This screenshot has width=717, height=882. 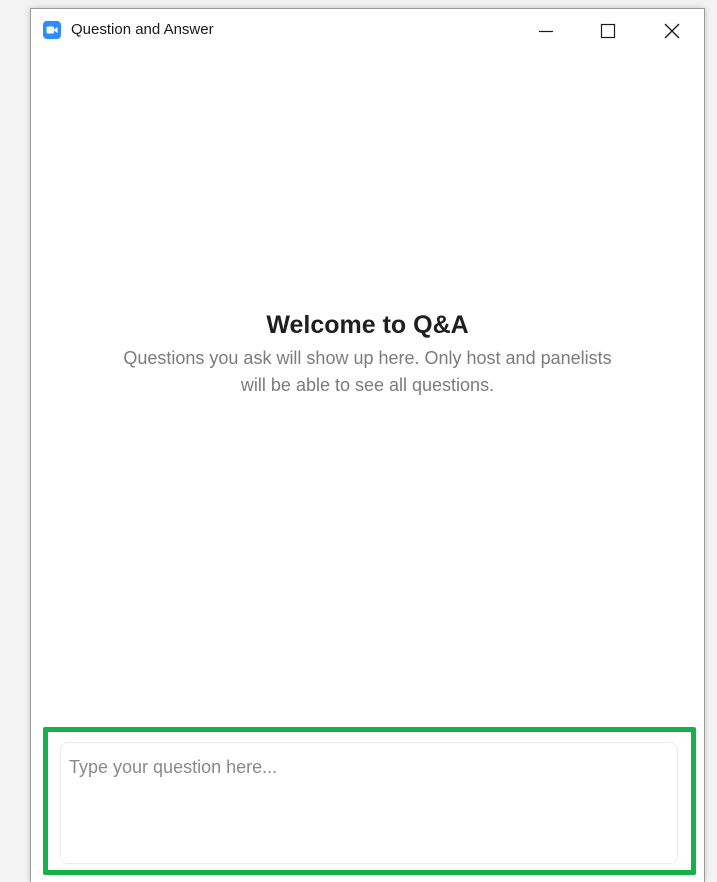 I want to click on window-title: Question and Answer, so click(x=142, y=29).